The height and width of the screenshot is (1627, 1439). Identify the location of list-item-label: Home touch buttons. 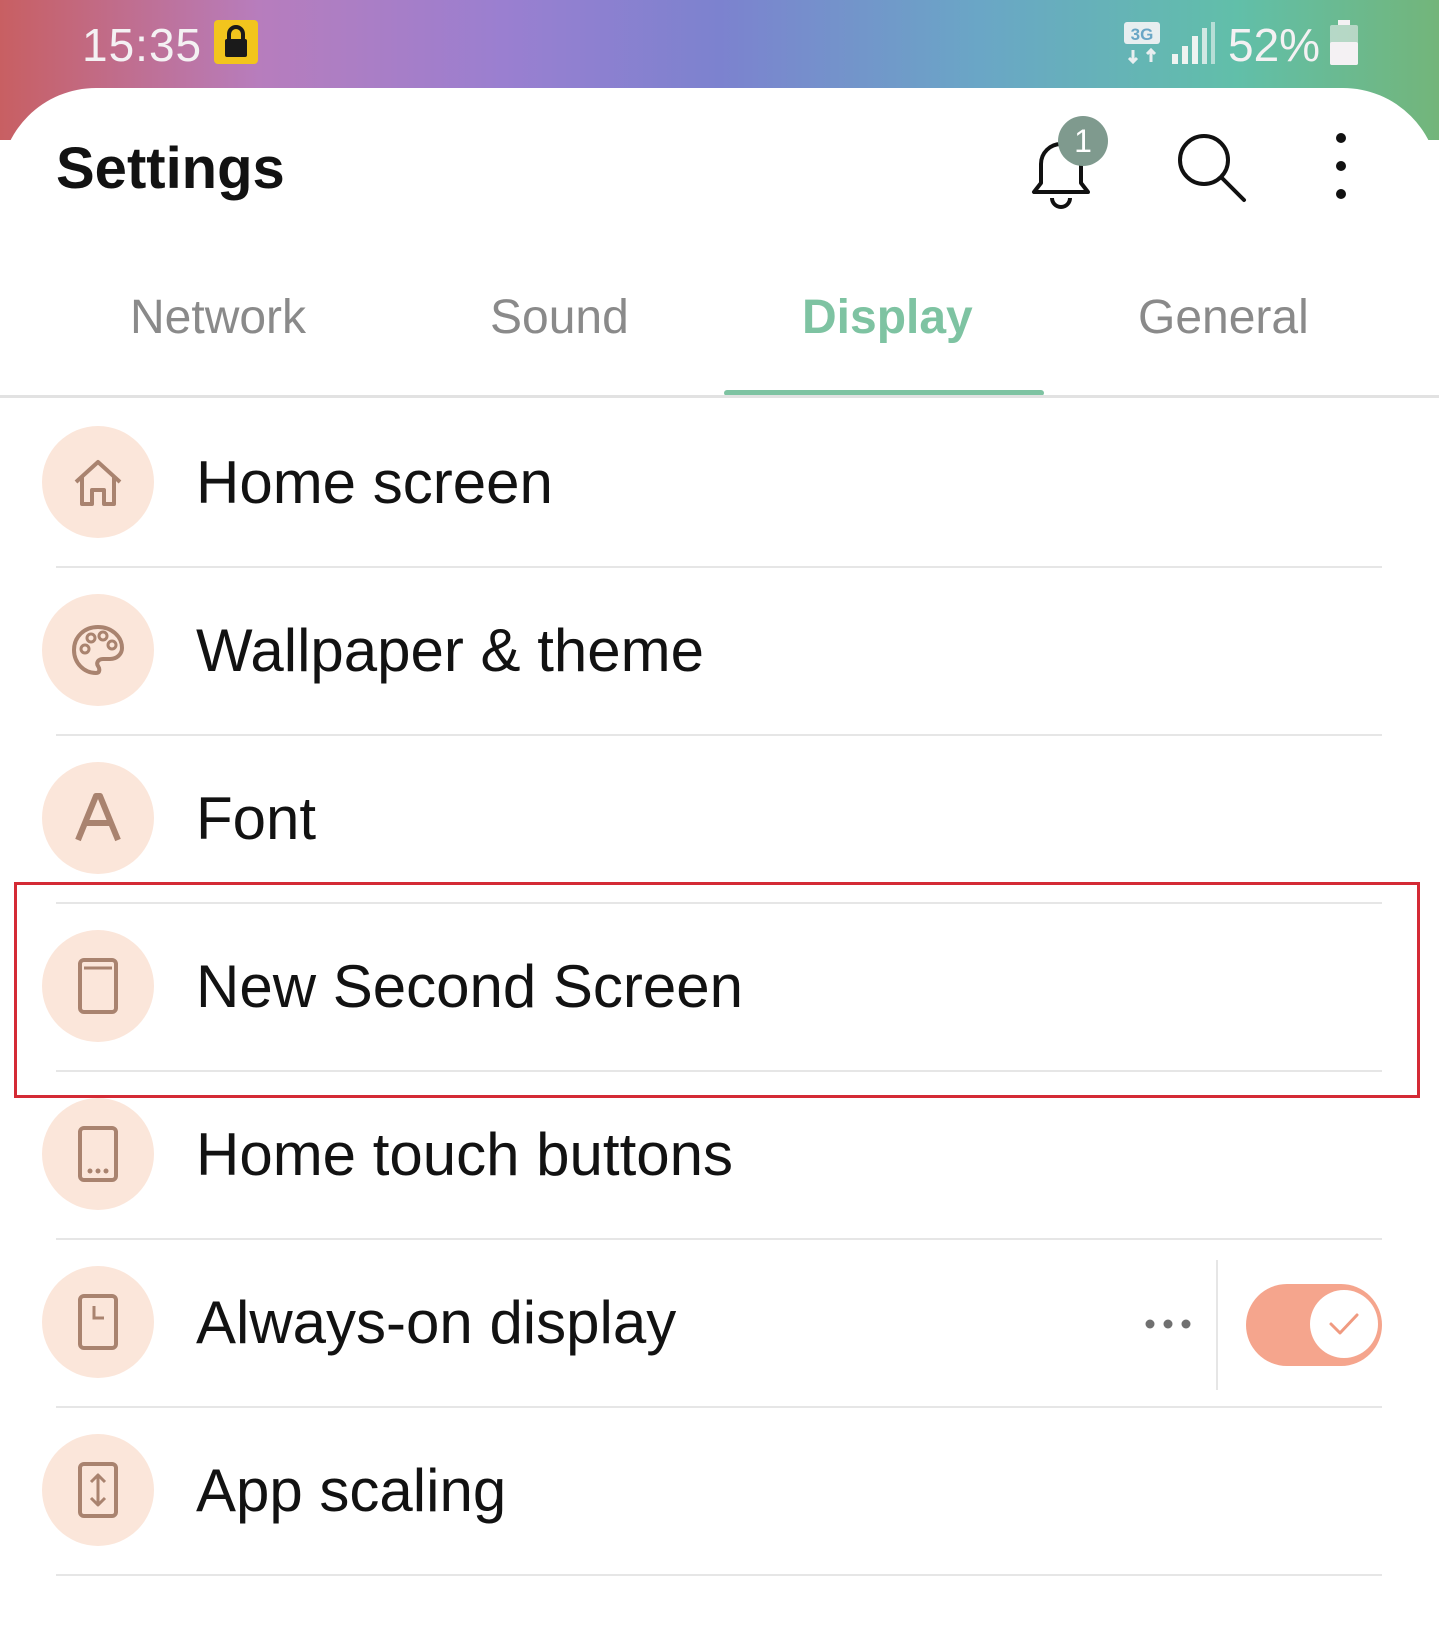
(464, 1154).